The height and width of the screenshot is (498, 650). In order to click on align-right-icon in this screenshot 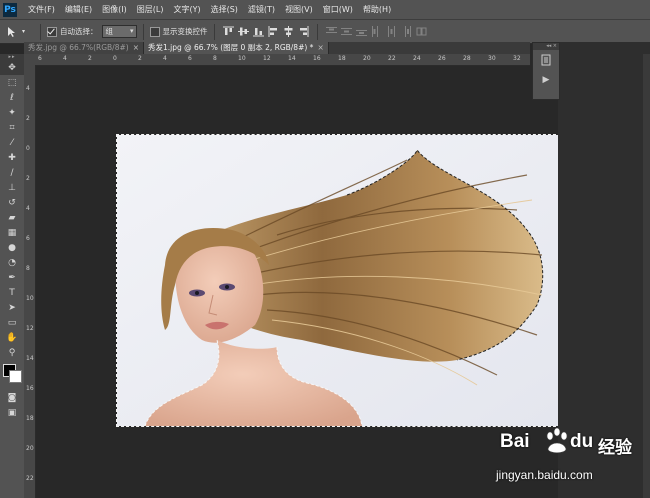, I will do `click(303, 31)`.